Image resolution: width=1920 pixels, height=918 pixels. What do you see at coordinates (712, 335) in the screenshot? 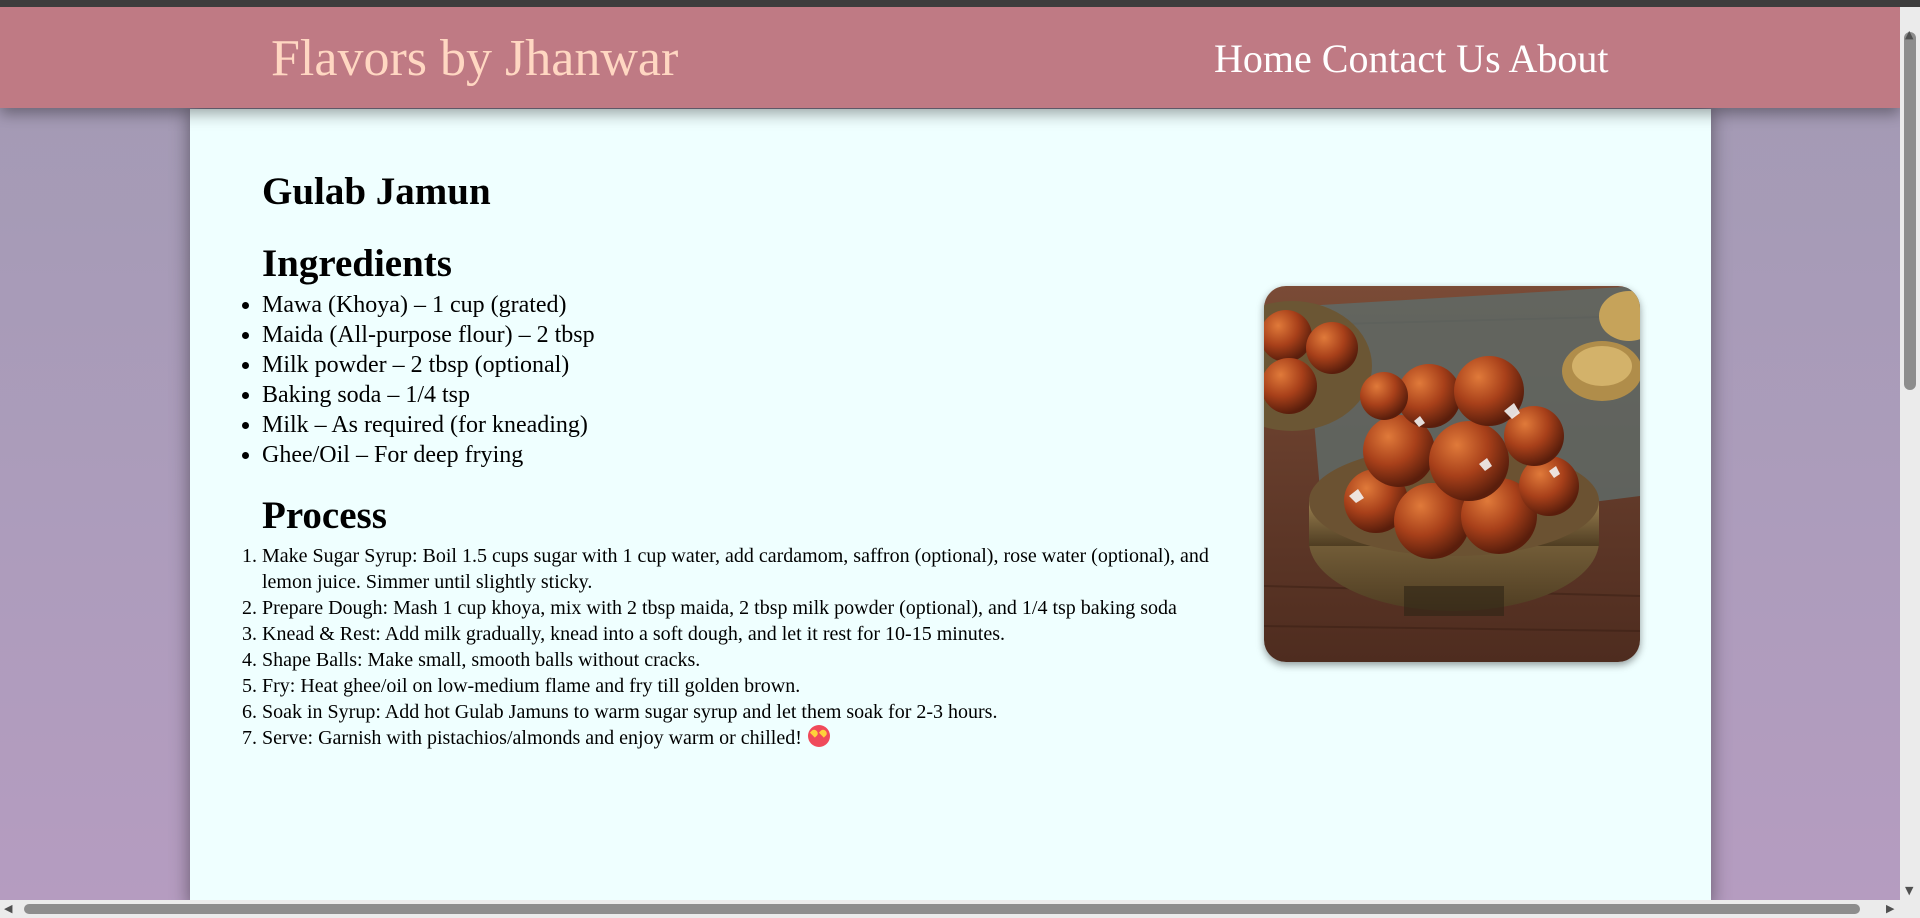
I see `ingredient-item: Maida (All-purpose flour) – 2 tbsp` at bounding box center [712, 335].